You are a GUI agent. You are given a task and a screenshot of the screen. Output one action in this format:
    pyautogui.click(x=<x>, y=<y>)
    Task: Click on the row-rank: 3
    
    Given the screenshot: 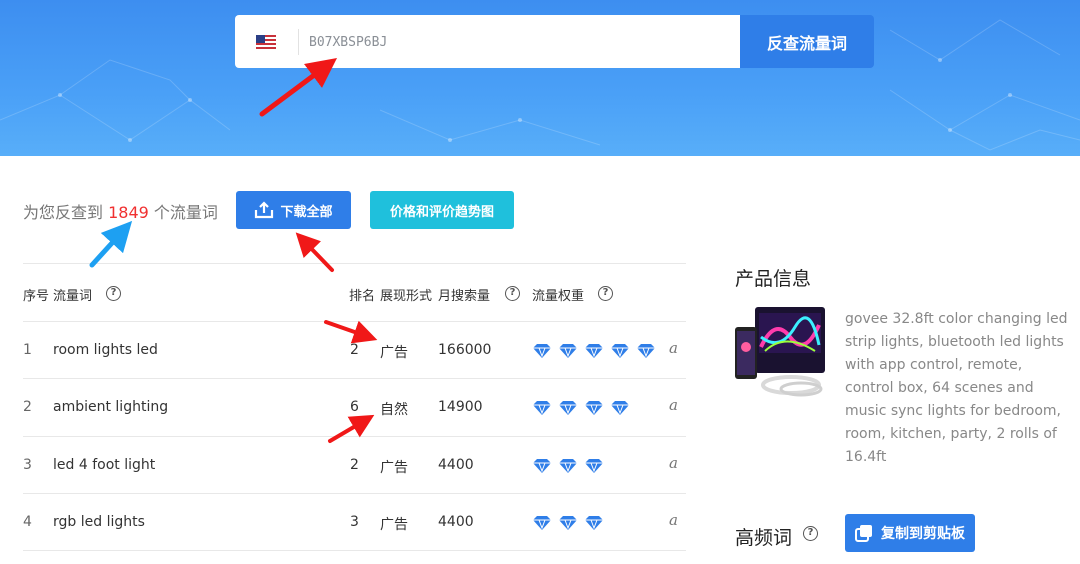 What is the action you would take?
    pyautogui.click(x=354, y=522)
    